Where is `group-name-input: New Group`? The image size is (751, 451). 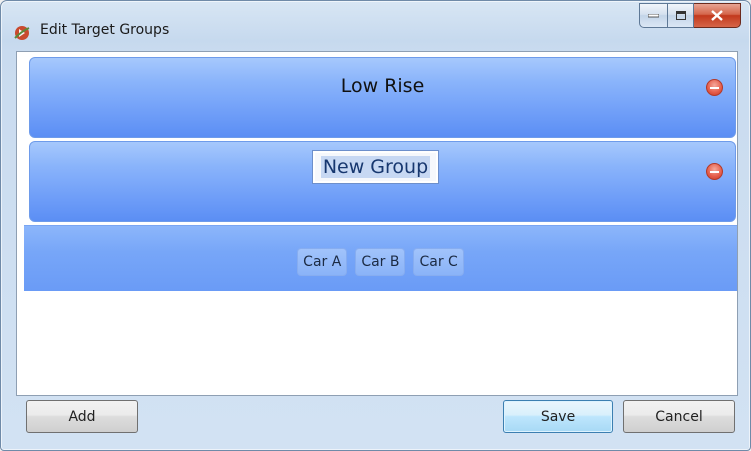
group-name-input: New Group is located at coordinates (375, 167).